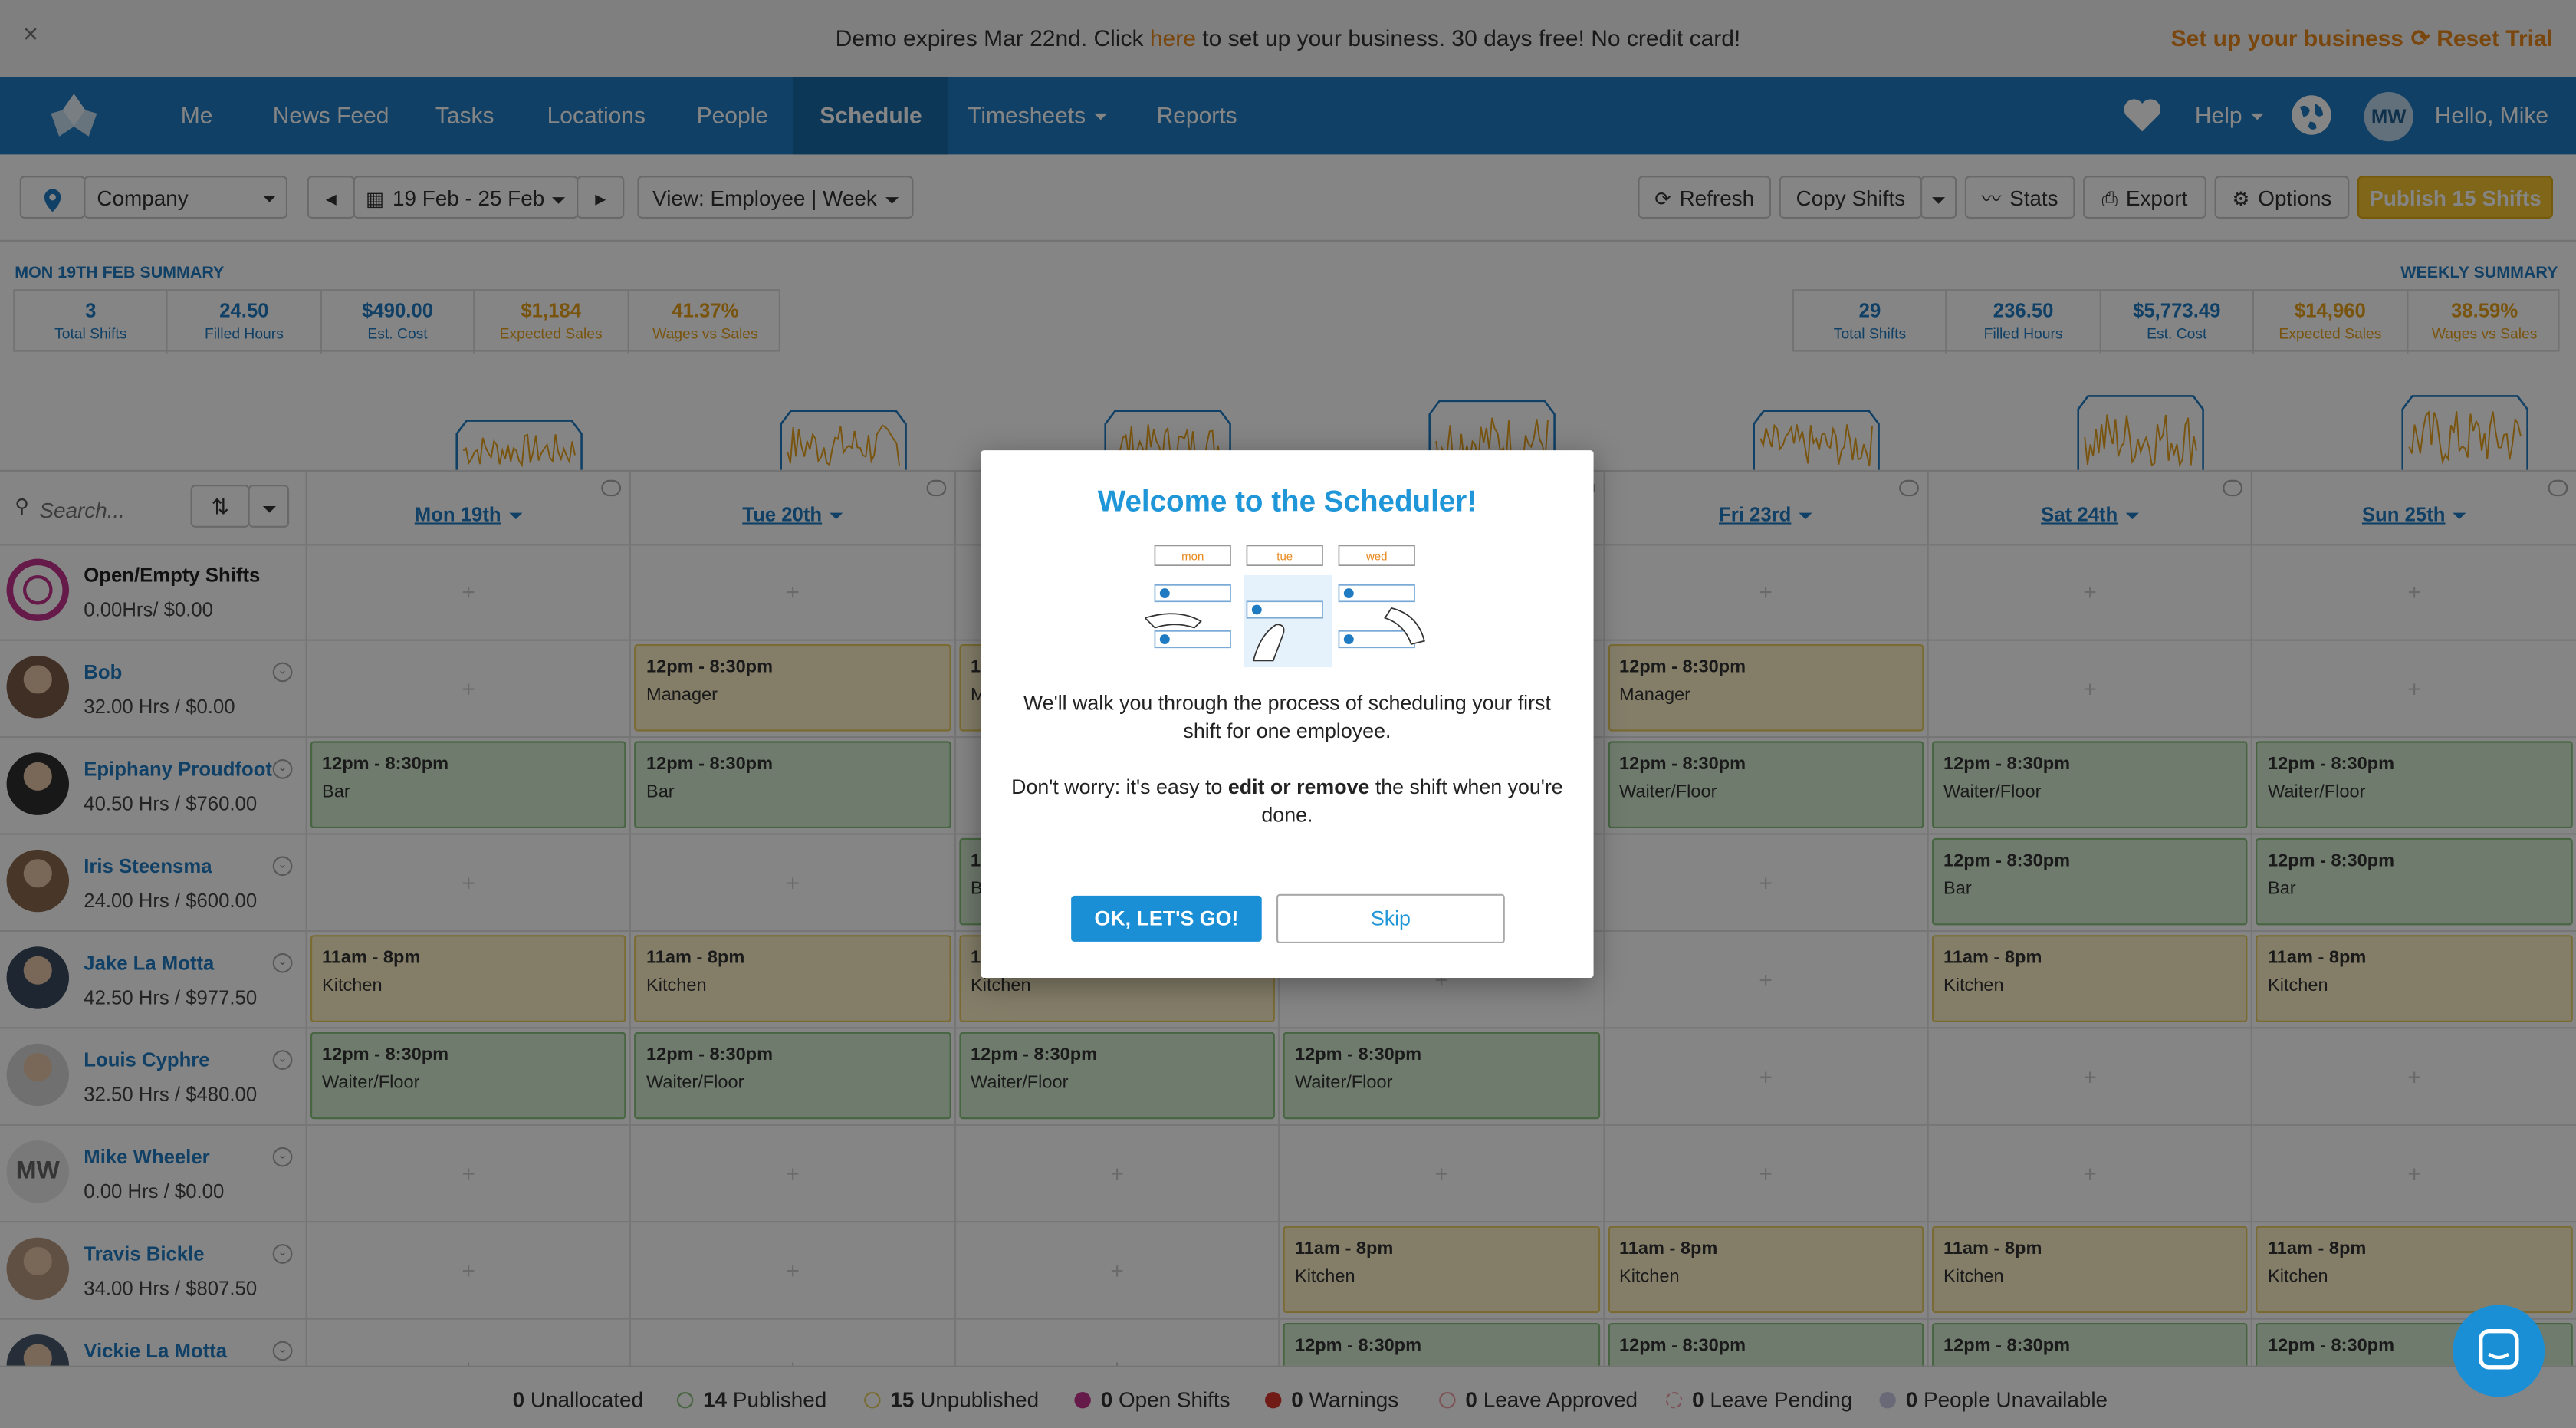 The height and width of the screenshot is (1428, 2576). What do you see at coordinates (1390, 918) in the screenshot?
I see `skip-button: Skip` at bounding box center [1390, 918].